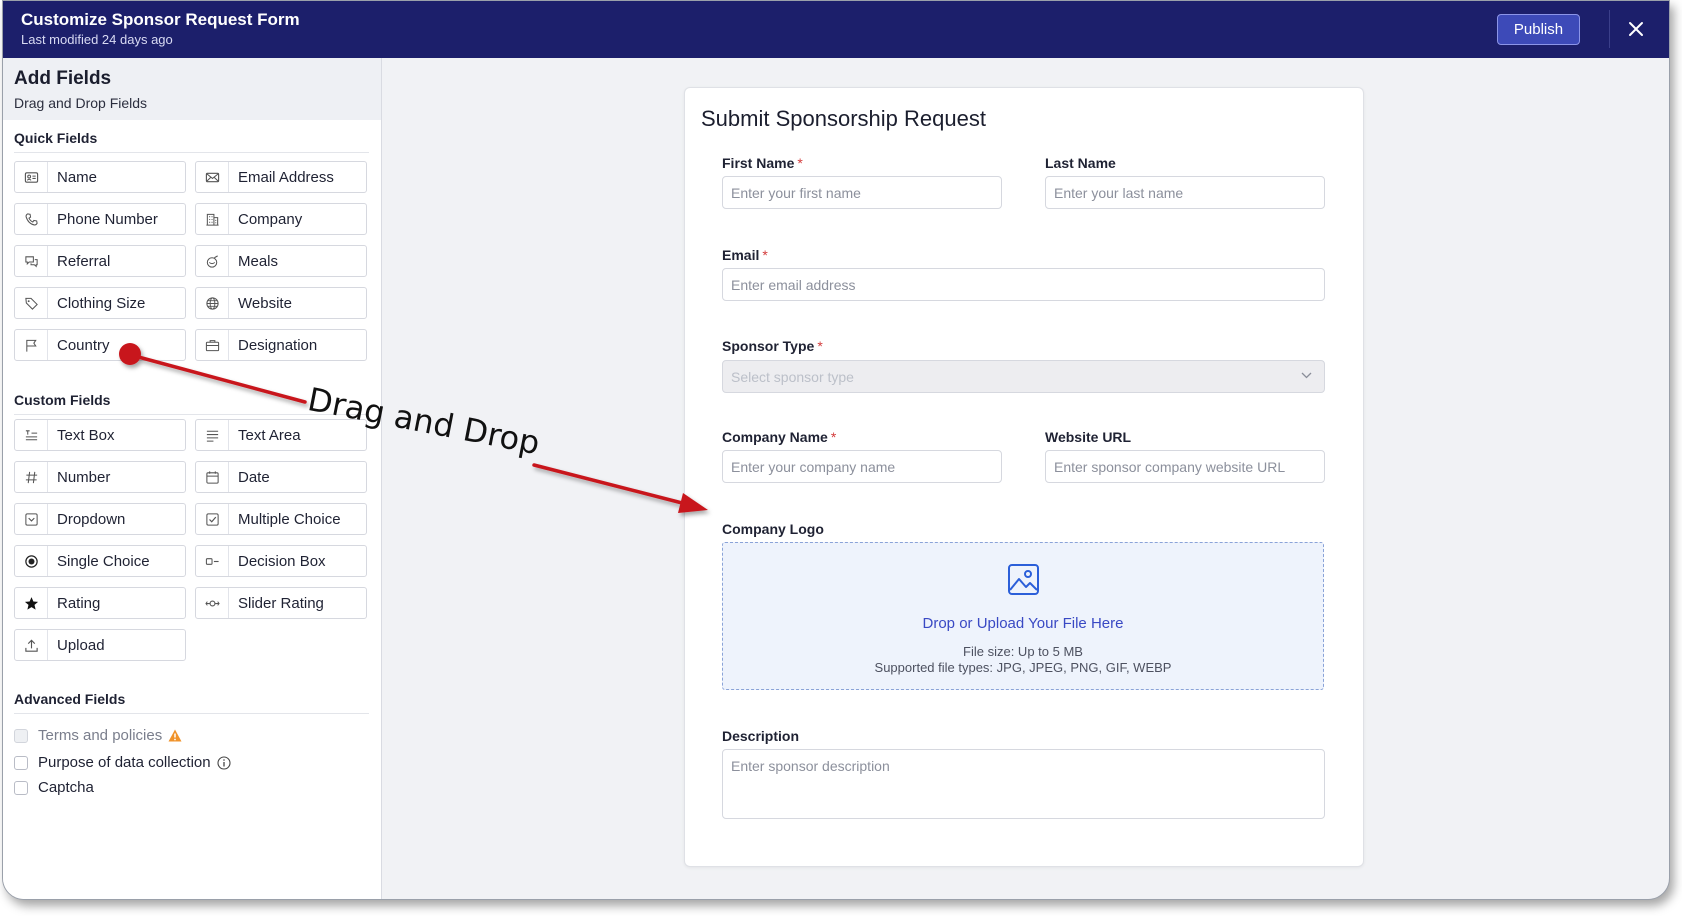 Image resolution: width=1682 pixels, height=916 pixels. I want to click on drag-drop-annotation, so click(413, 428).